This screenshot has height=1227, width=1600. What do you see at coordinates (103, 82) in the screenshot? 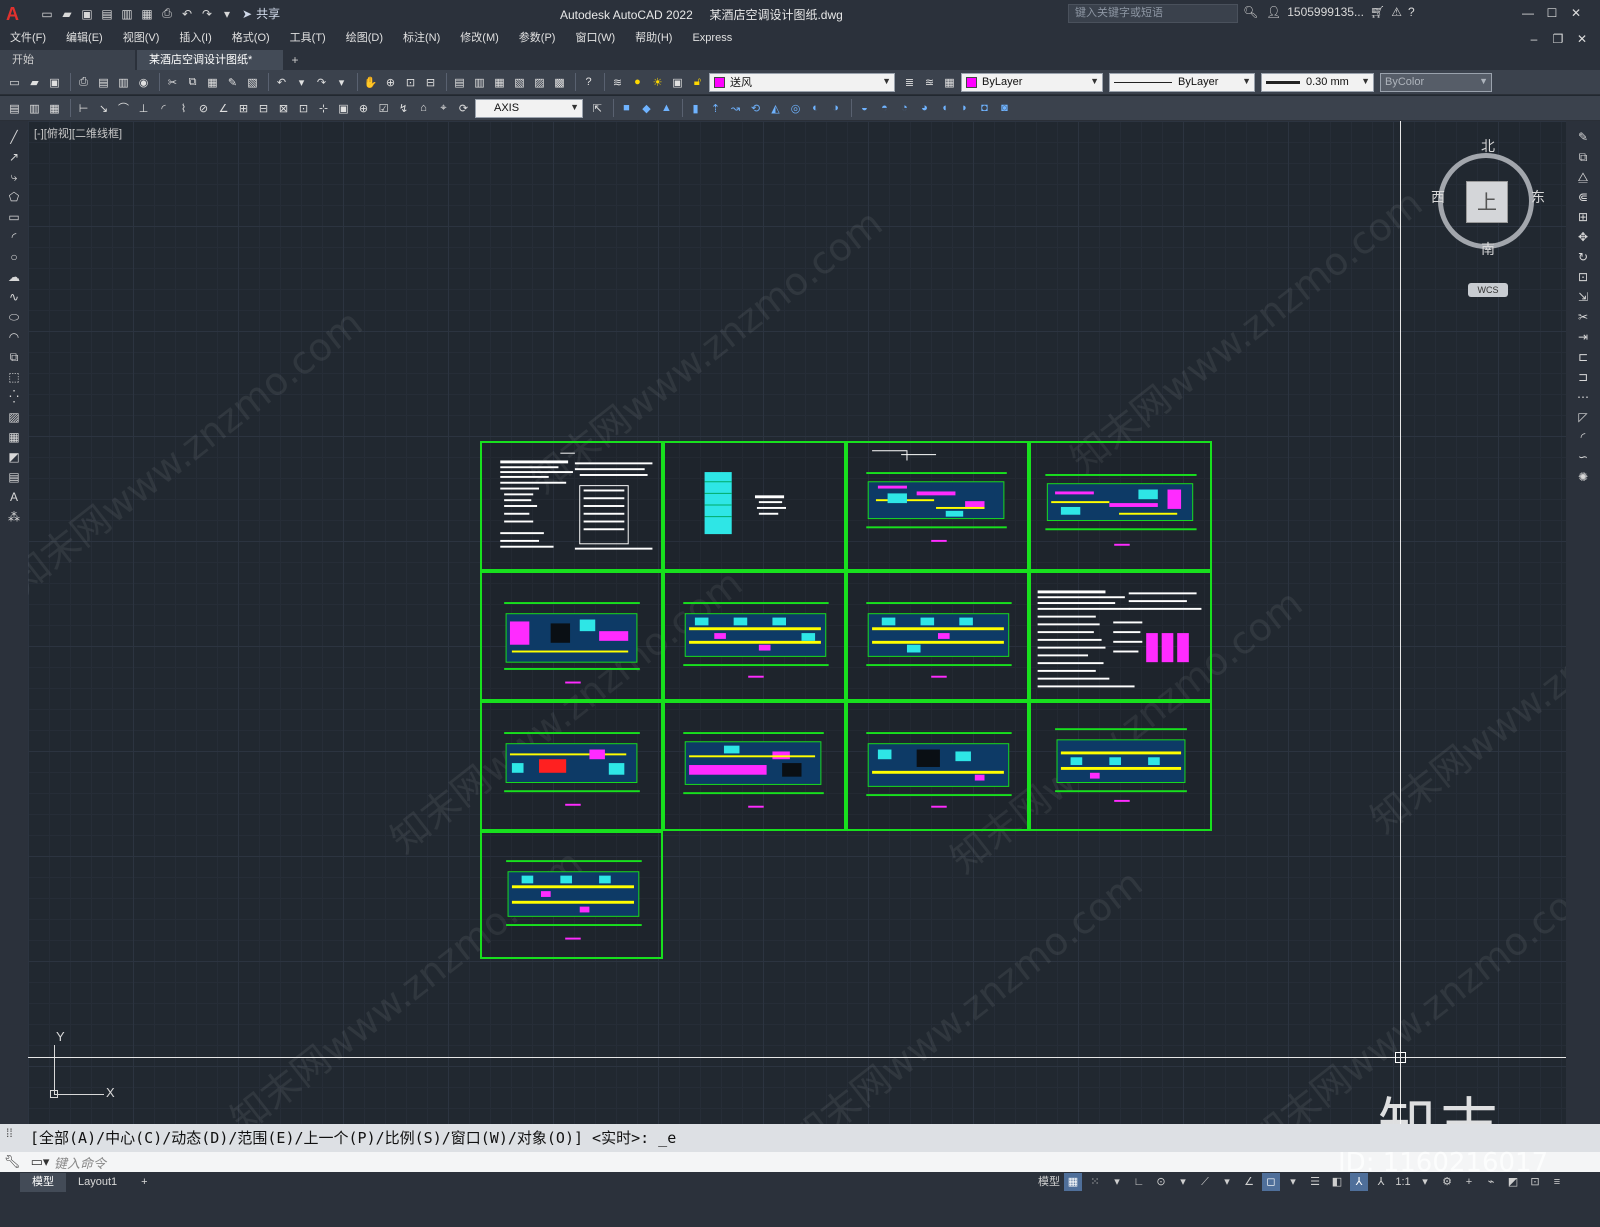
I see `plot-preview-icon: ▤` at bounding box center [103, 82].